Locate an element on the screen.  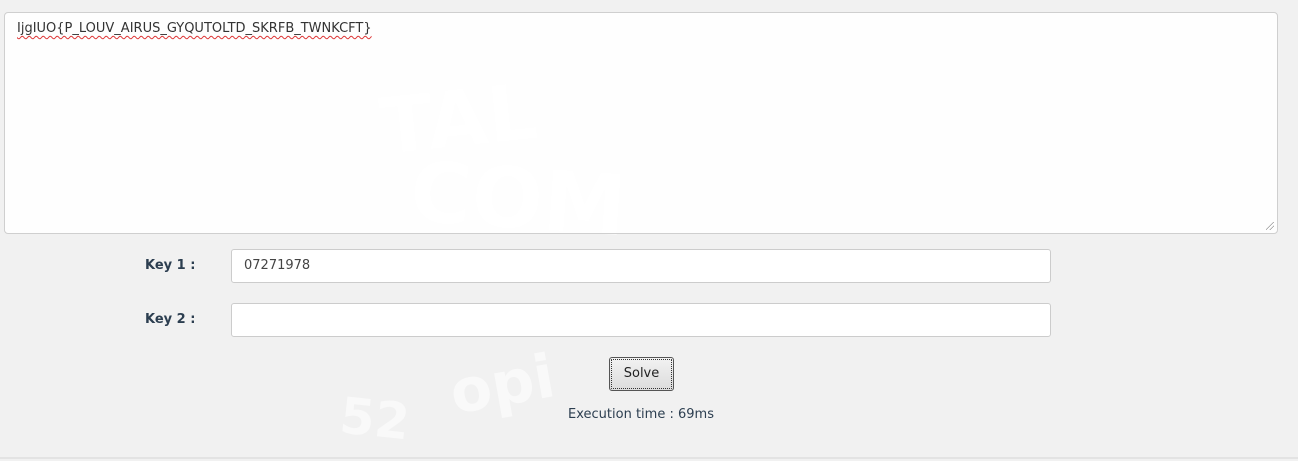
key2-input is located at coordinates (641, 320).